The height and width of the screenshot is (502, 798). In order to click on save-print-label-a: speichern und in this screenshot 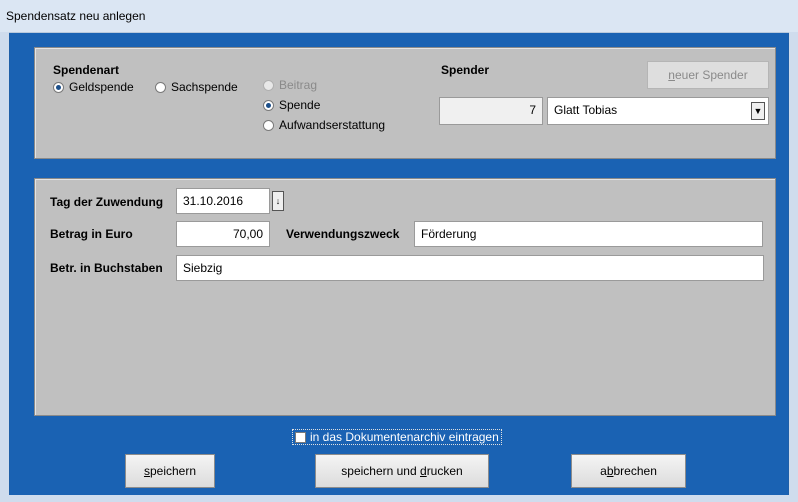, I will do `click(380, 471)`.